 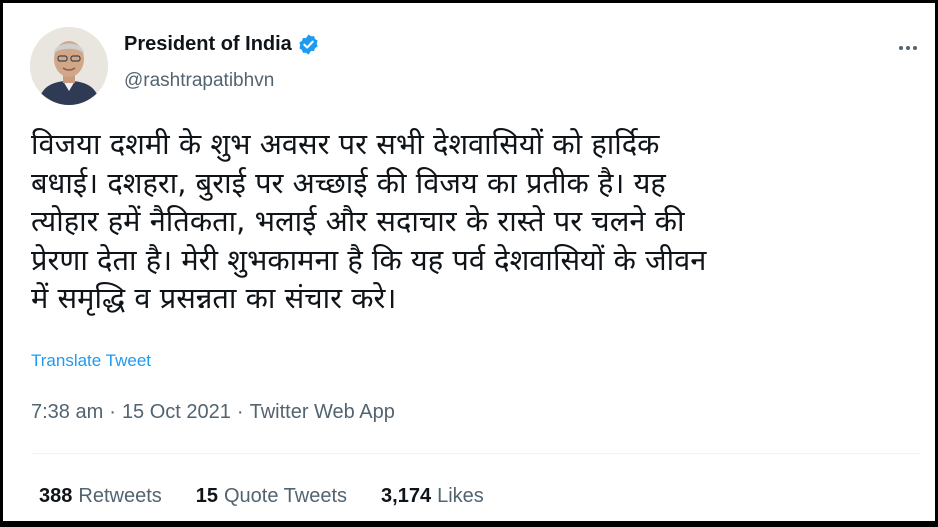 I want to click on quote-tweets-stat: 15 Quote Tweets, so click(x=271, y=496).